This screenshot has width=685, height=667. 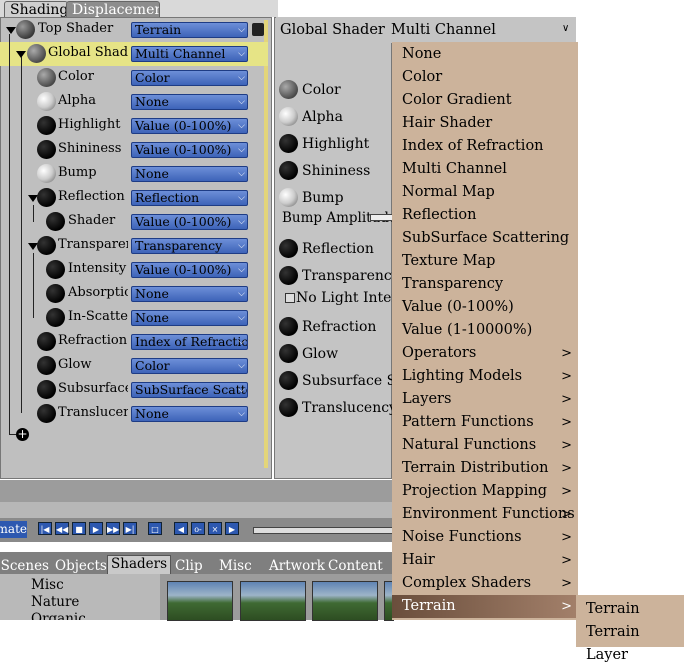 What do you see at coordinates (334, 381) in the screenshot?
I see `channel-subsurface: Subsurface Scattering` at bounding box center [334, 381].